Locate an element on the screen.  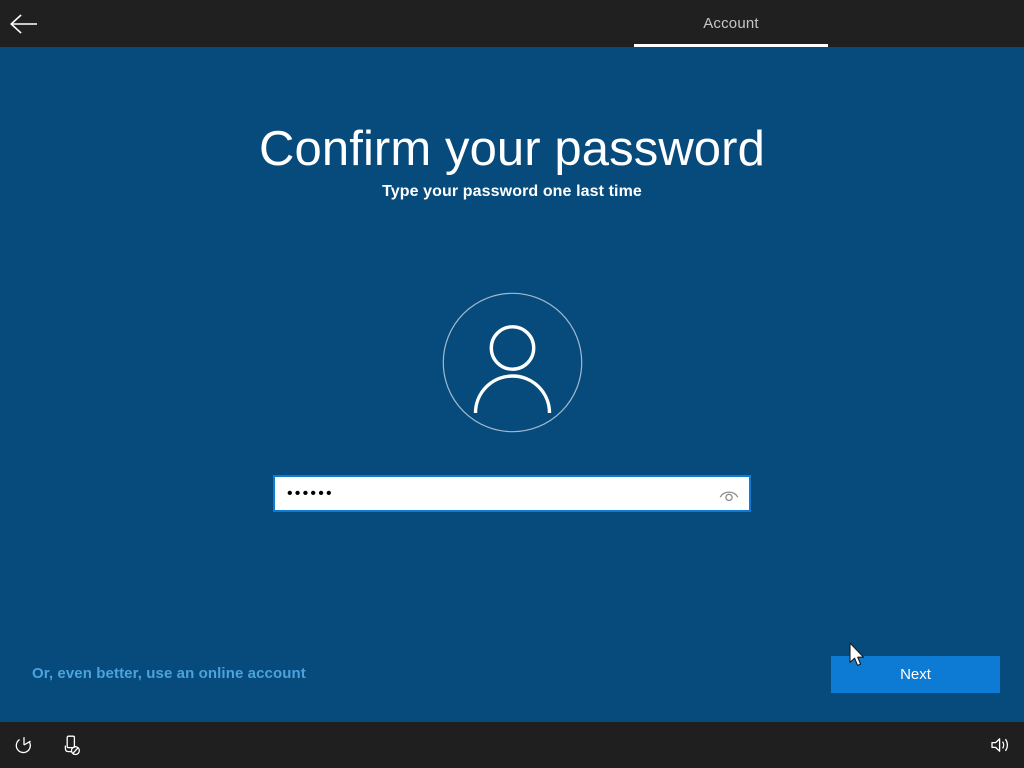
volume-button is located at coordinates (1000, 745).